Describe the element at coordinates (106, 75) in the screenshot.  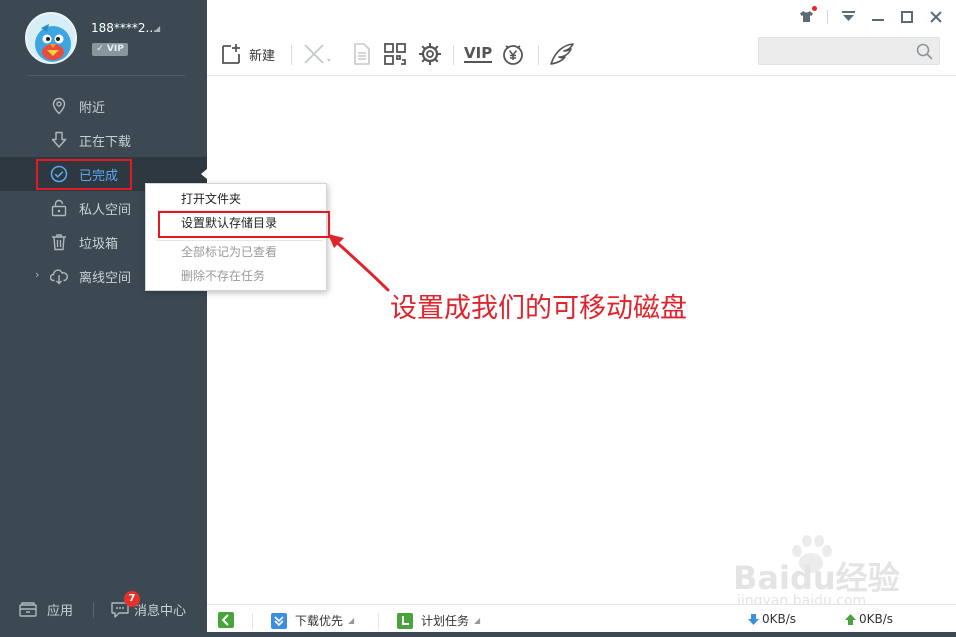
I see `profile-divider` at that location.